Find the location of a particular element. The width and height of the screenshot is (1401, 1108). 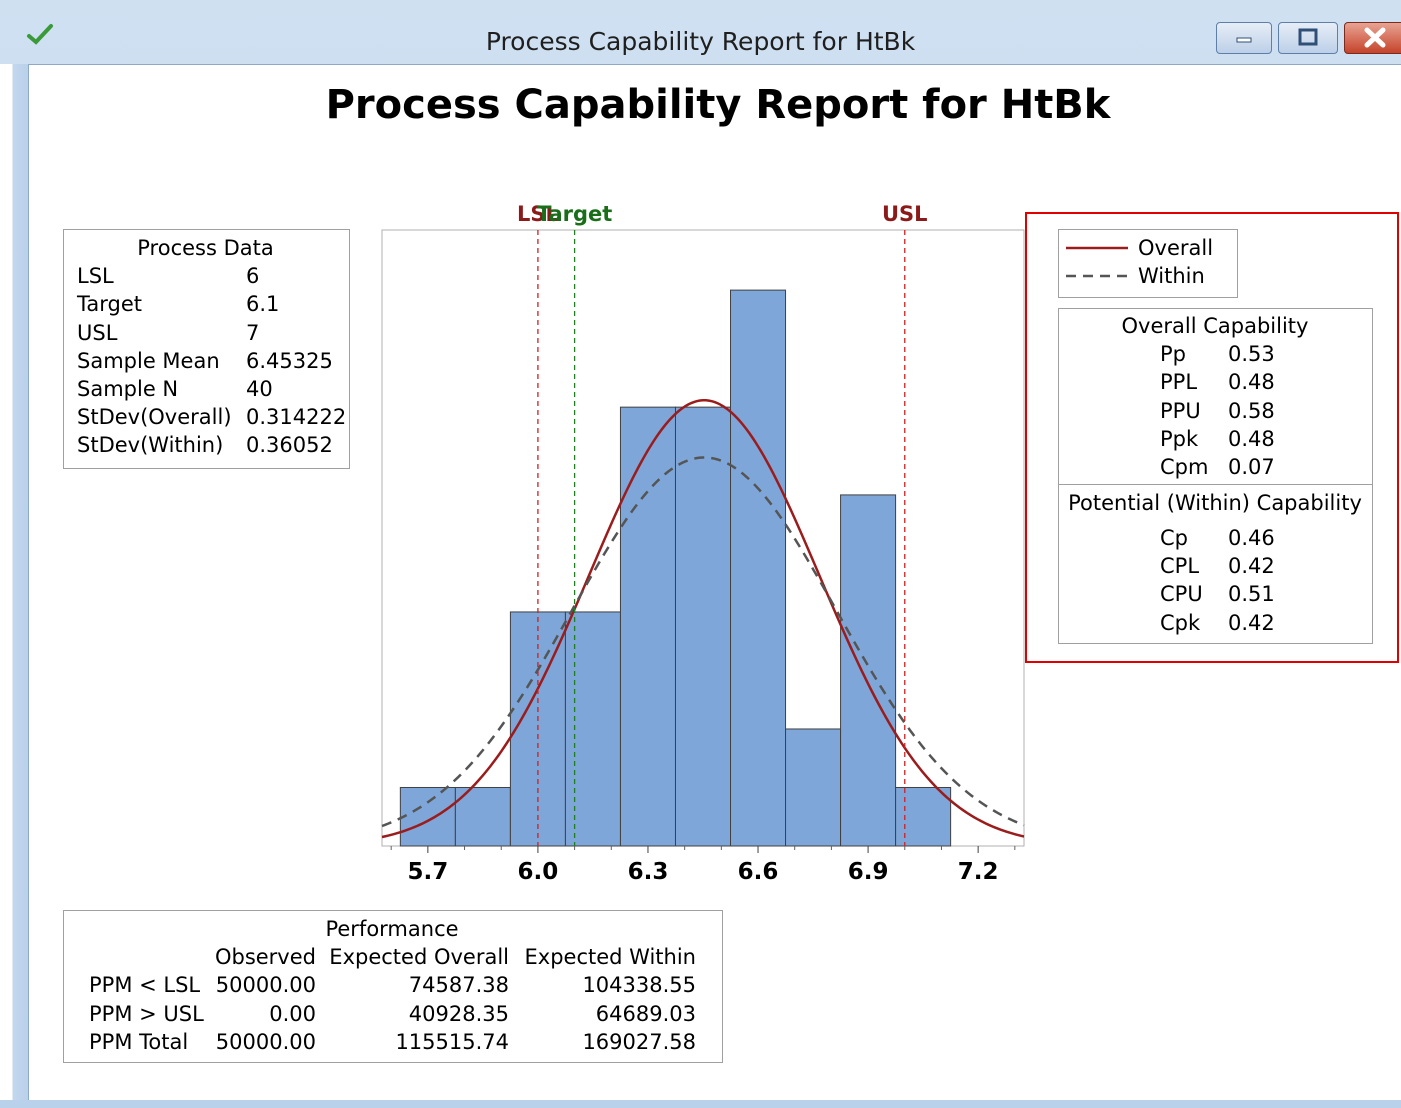

x-tick-label: 5.7 is located at coordinates (427, 872).